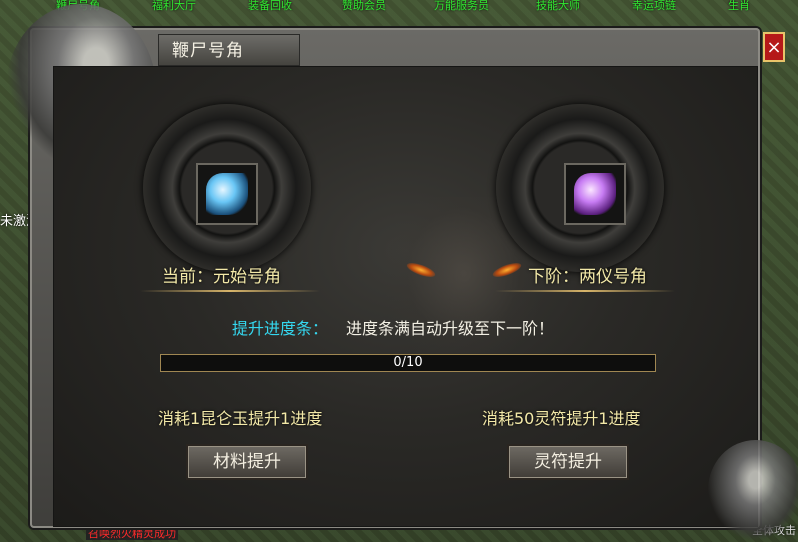 Image resolution: width=798 pixels, height=542 pixels. Describe the element at coordinates (247, 462) in the screenshot. I see `material-upgrade-button: 材料提升` at that location.